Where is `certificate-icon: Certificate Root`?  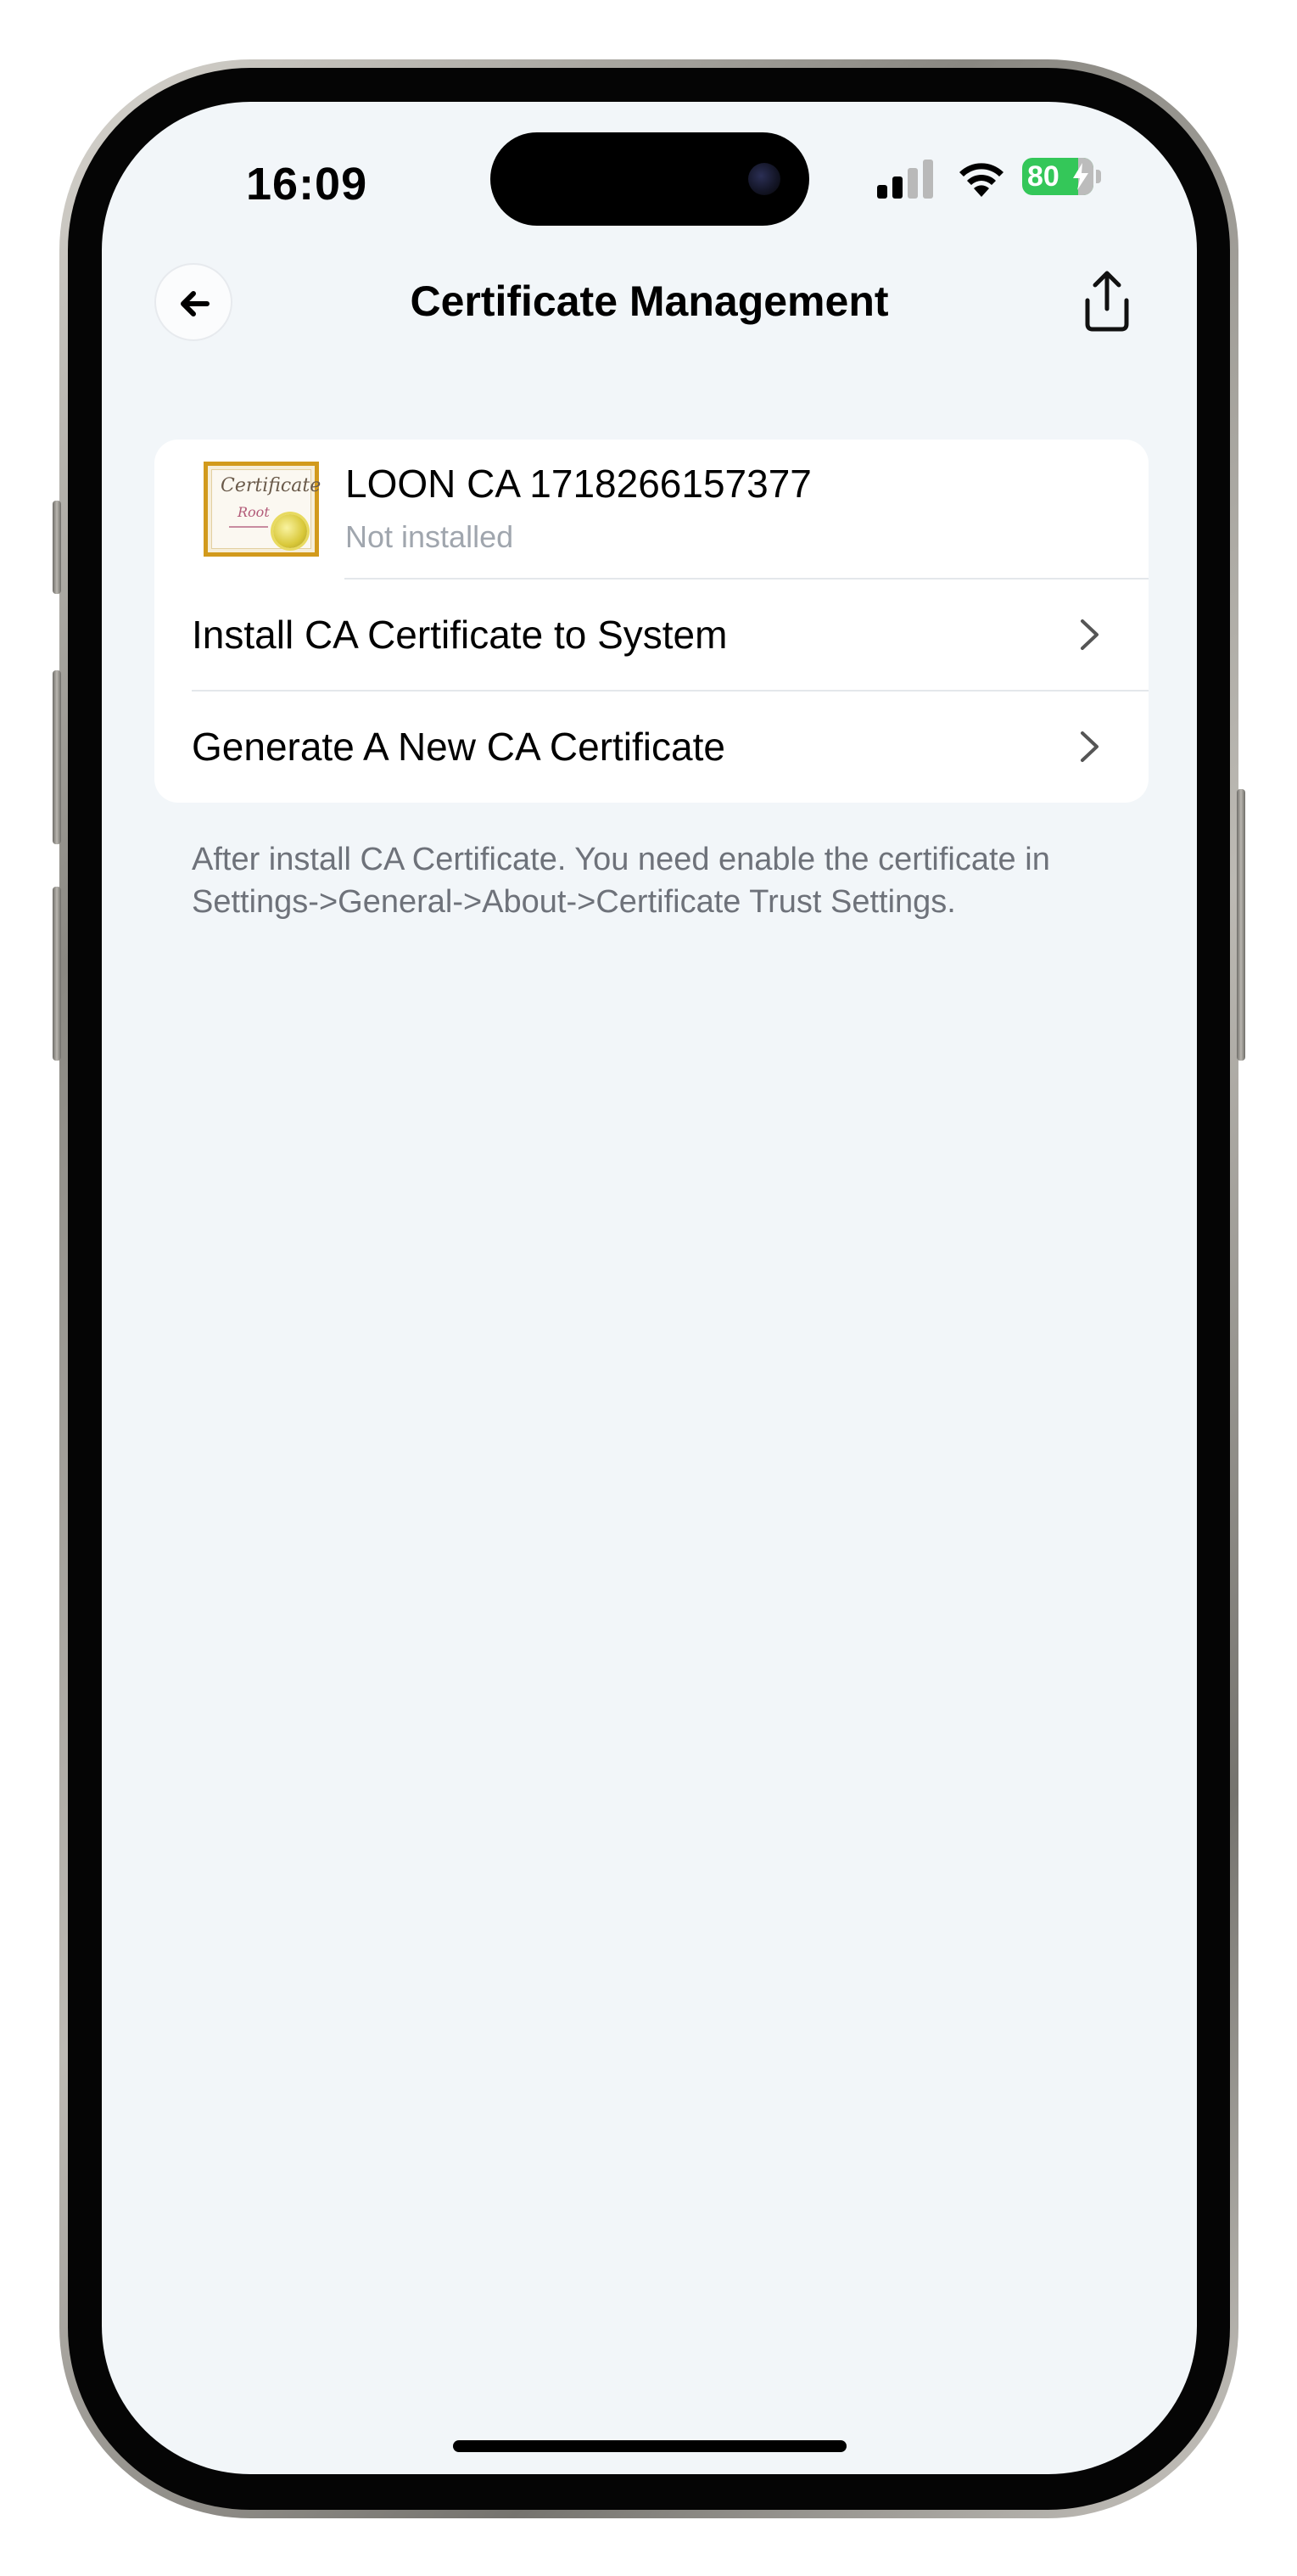 certificate-icon: Certificate Root is located at coordinates (262, 510).